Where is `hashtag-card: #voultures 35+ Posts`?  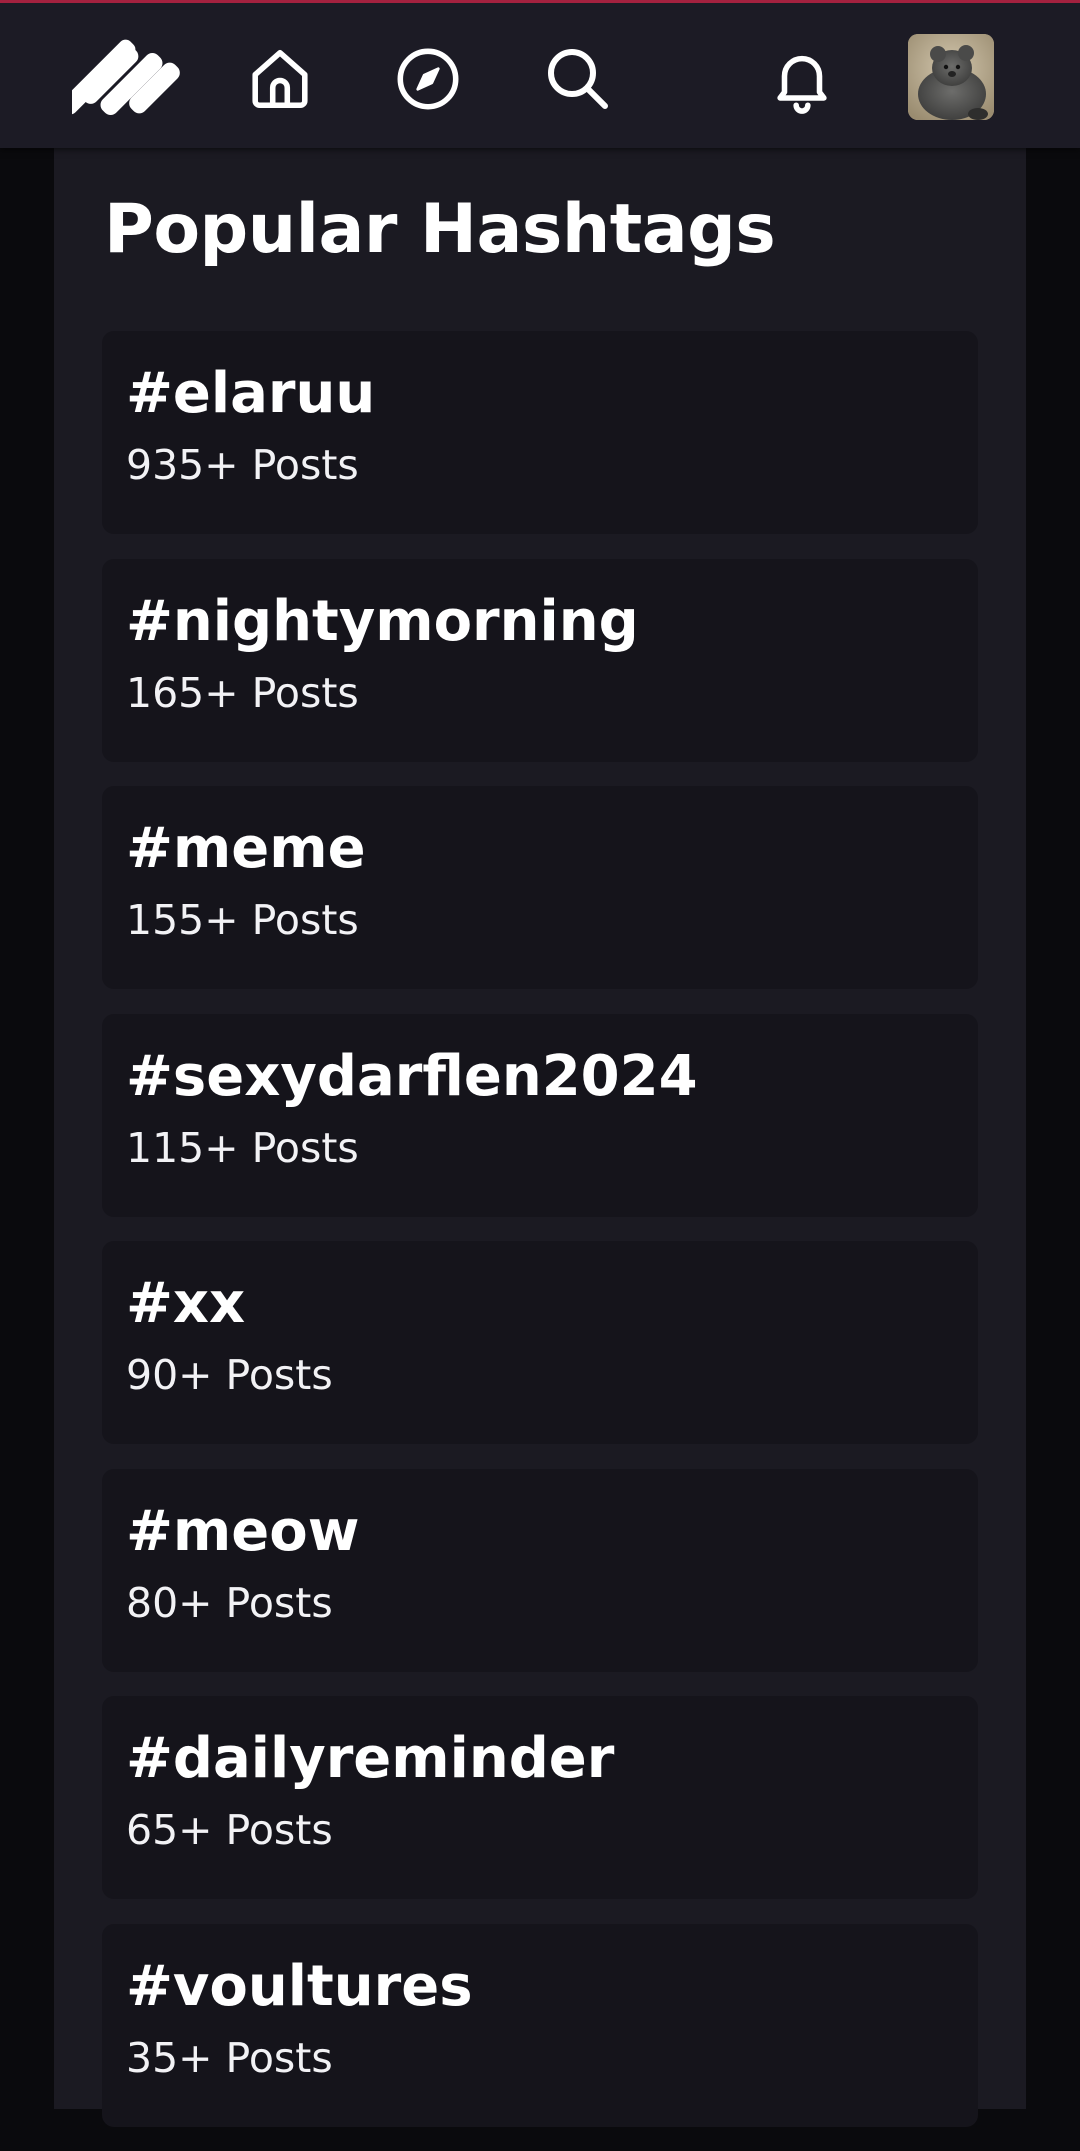 hashtag-card: #voultures 35+ Posts is located at coordinates (540, 2025).